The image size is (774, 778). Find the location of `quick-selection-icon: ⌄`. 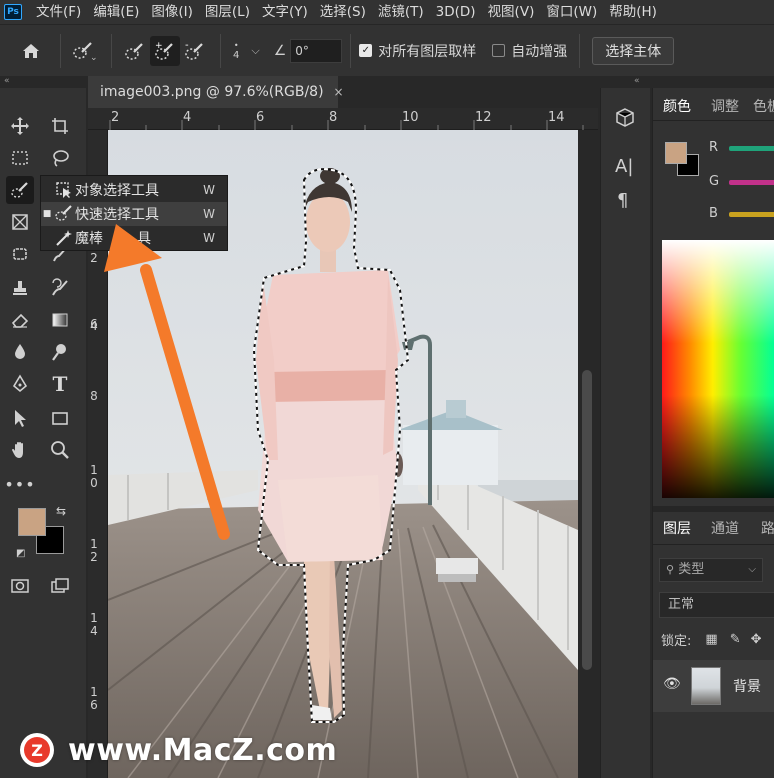

quick-selection-icon: ⌄ is located at coordinates (85, 51).